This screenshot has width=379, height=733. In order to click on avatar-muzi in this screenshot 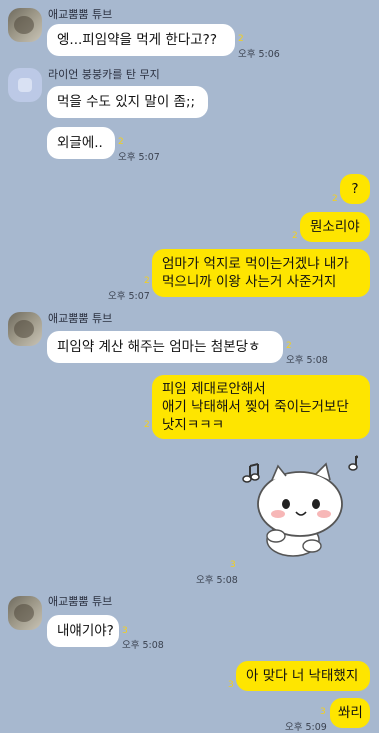, I will do `click(25, 85)`.